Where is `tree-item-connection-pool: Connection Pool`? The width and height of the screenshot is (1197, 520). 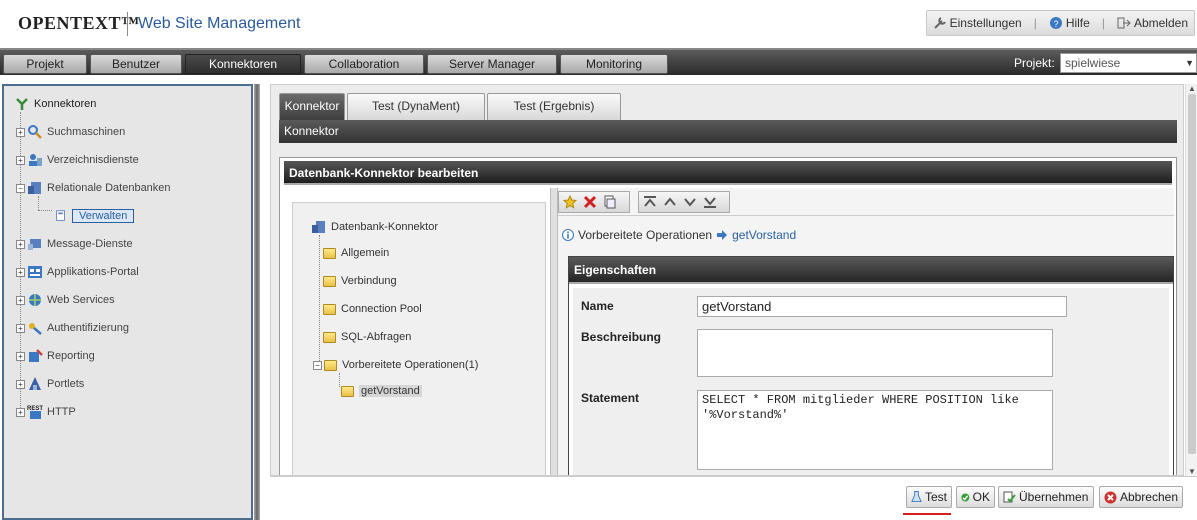
tree-item-connection-pool: Connection Pool is located at coordinates (372, 309).